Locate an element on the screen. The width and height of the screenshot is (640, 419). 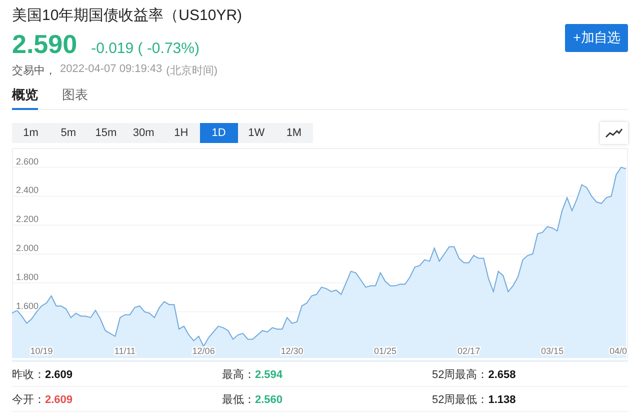
range-tab: 1D is located at coordinates (219, 132).